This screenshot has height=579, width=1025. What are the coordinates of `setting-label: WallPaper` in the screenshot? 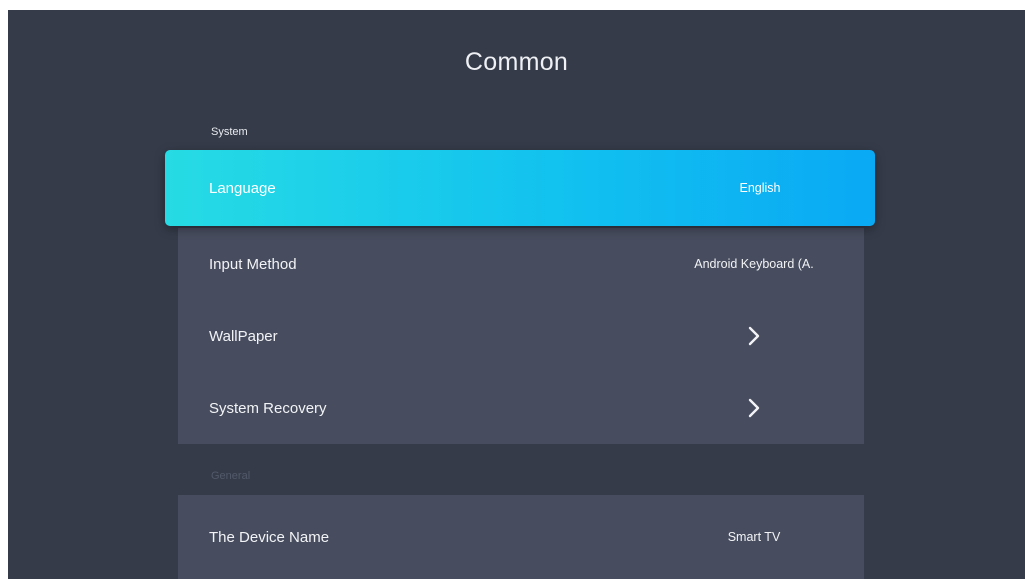 It's located at (243, 336).